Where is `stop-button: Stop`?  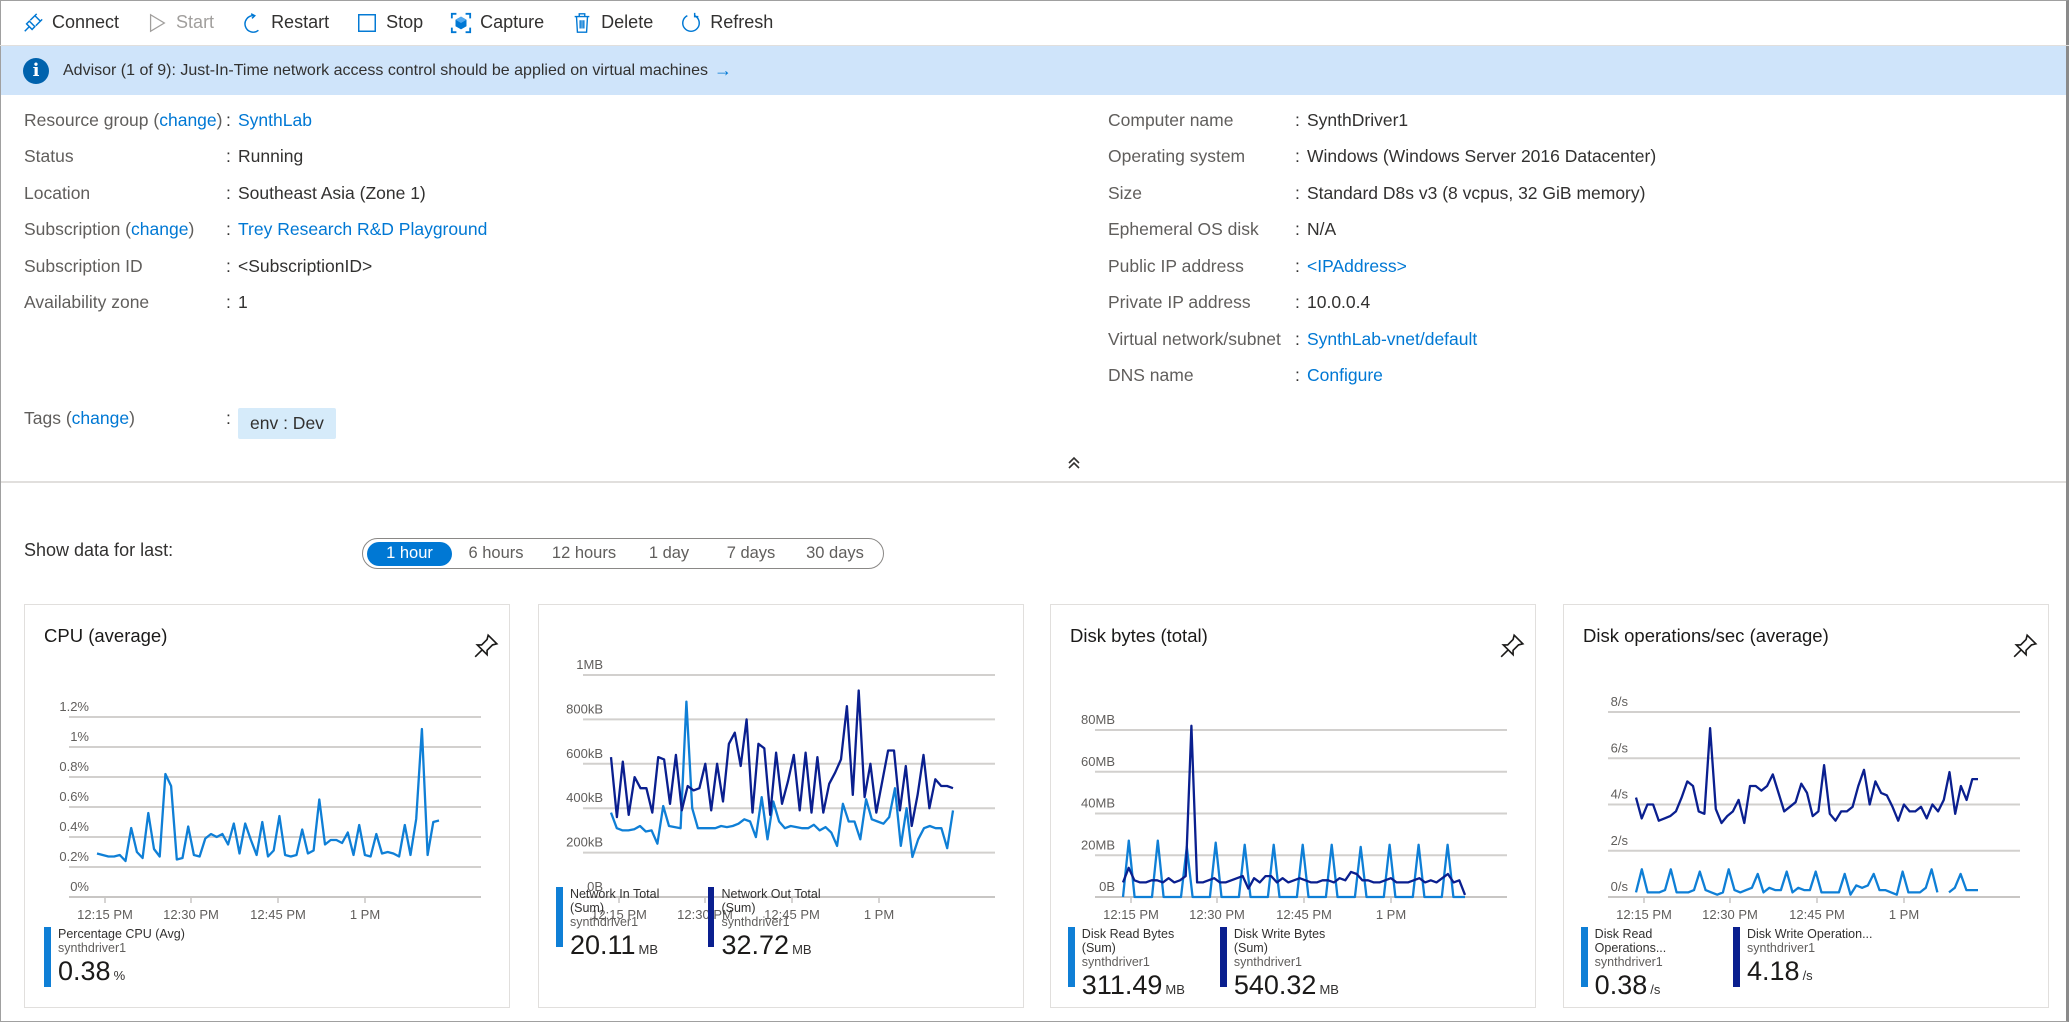
stop-button: Stop is located at coordinates (389, 23).